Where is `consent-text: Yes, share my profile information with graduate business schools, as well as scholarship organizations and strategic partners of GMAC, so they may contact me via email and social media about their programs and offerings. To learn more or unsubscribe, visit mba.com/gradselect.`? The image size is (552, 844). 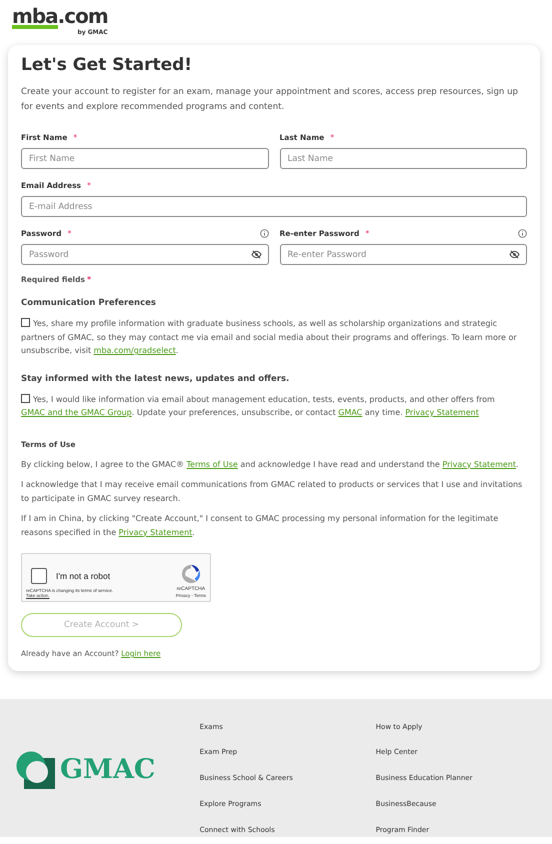
consent-text: Yes, share my profile information with graduate business schools, as well as scholarship organizations and strategic partners of GMAC, so they may contact me via email and social media about their programs and offerings. To learn more or unsubscribe, visit mba.com/gradselect. is located at coordinates (269, 337).